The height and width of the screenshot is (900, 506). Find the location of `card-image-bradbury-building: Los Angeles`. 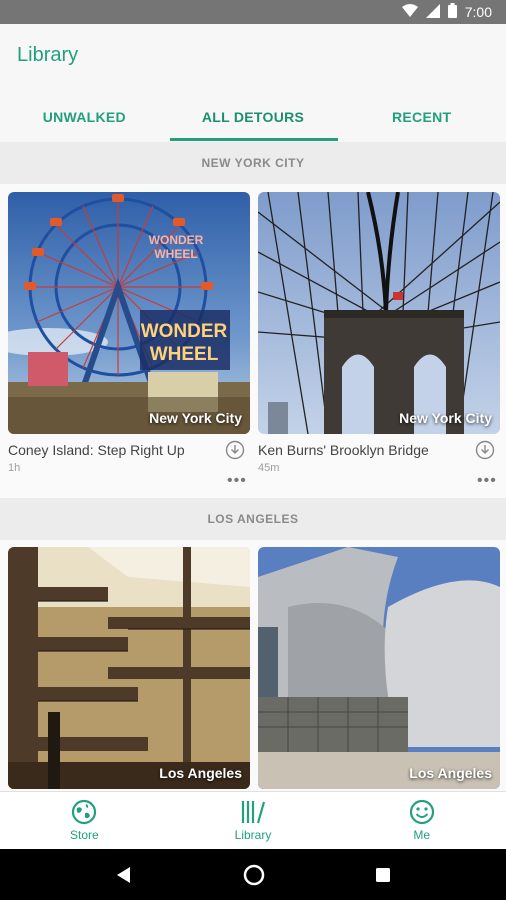

card-image-bradbury-building: Los Angeles is located at coordinates (129, 668).